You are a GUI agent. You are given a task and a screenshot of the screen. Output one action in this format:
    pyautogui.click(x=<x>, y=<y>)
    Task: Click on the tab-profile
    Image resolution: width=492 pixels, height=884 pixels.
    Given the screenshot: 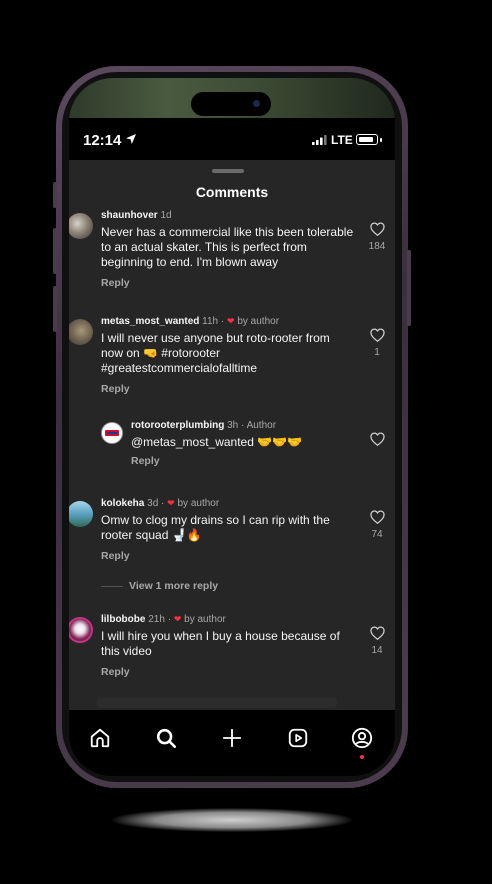 What is the action you would take?
    pyautogui.click(x=362, y=738)
    